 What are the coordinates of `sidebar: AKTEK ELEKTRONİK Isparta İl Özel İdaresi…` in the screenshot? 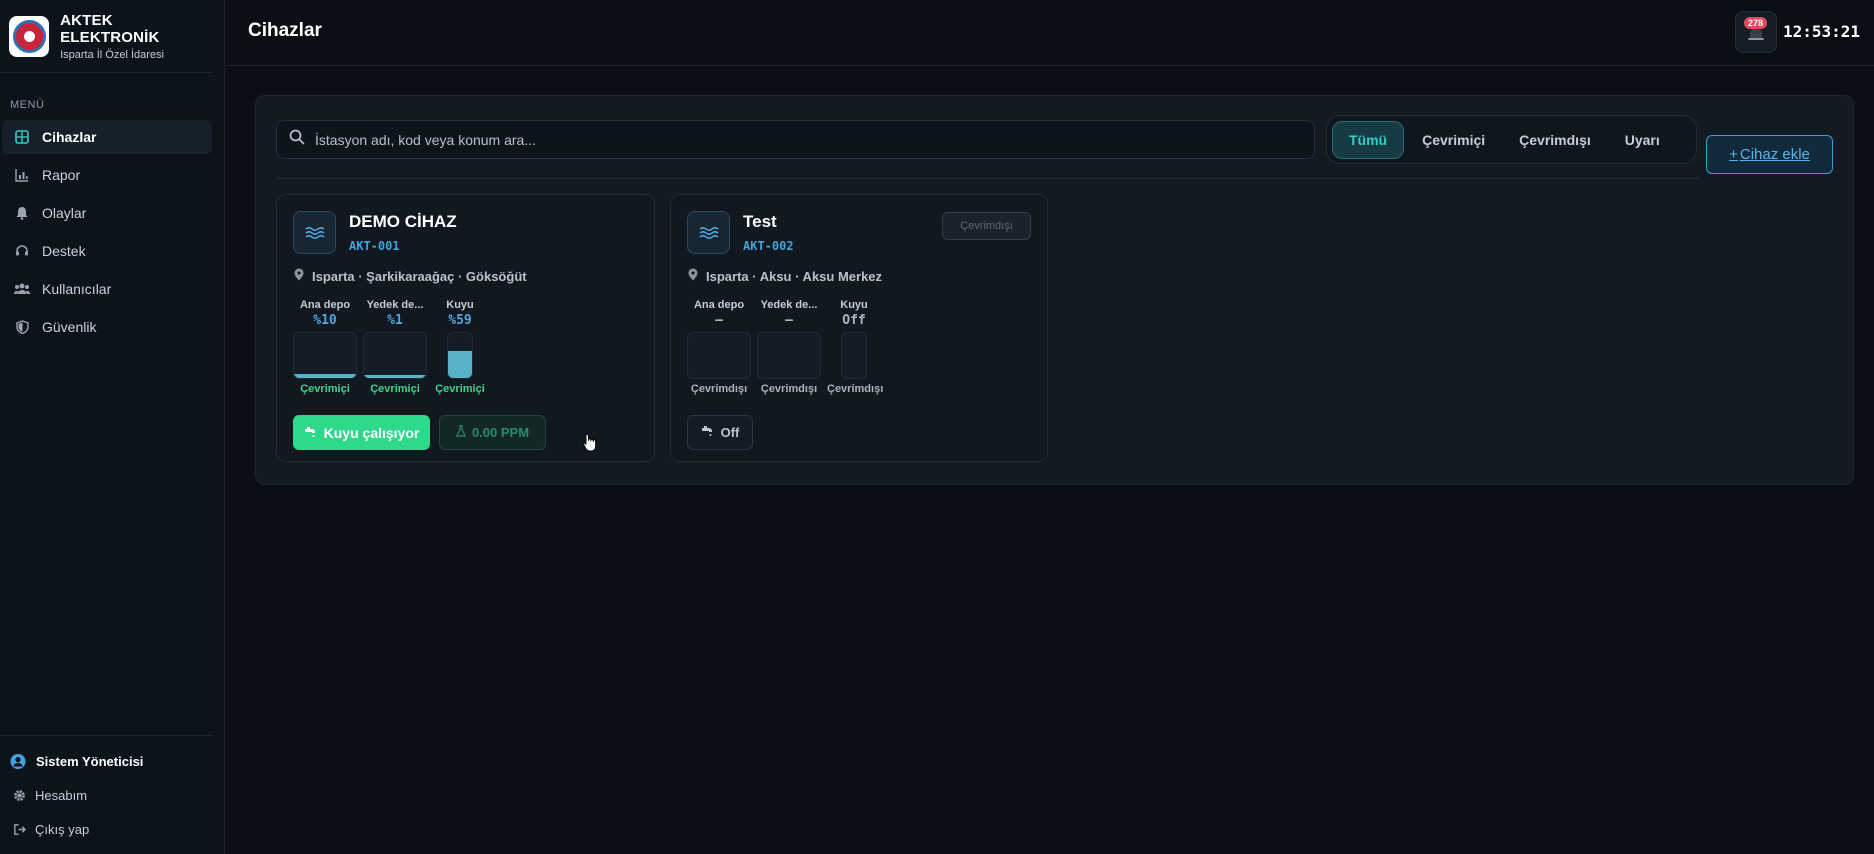 It's located at (112, 427).